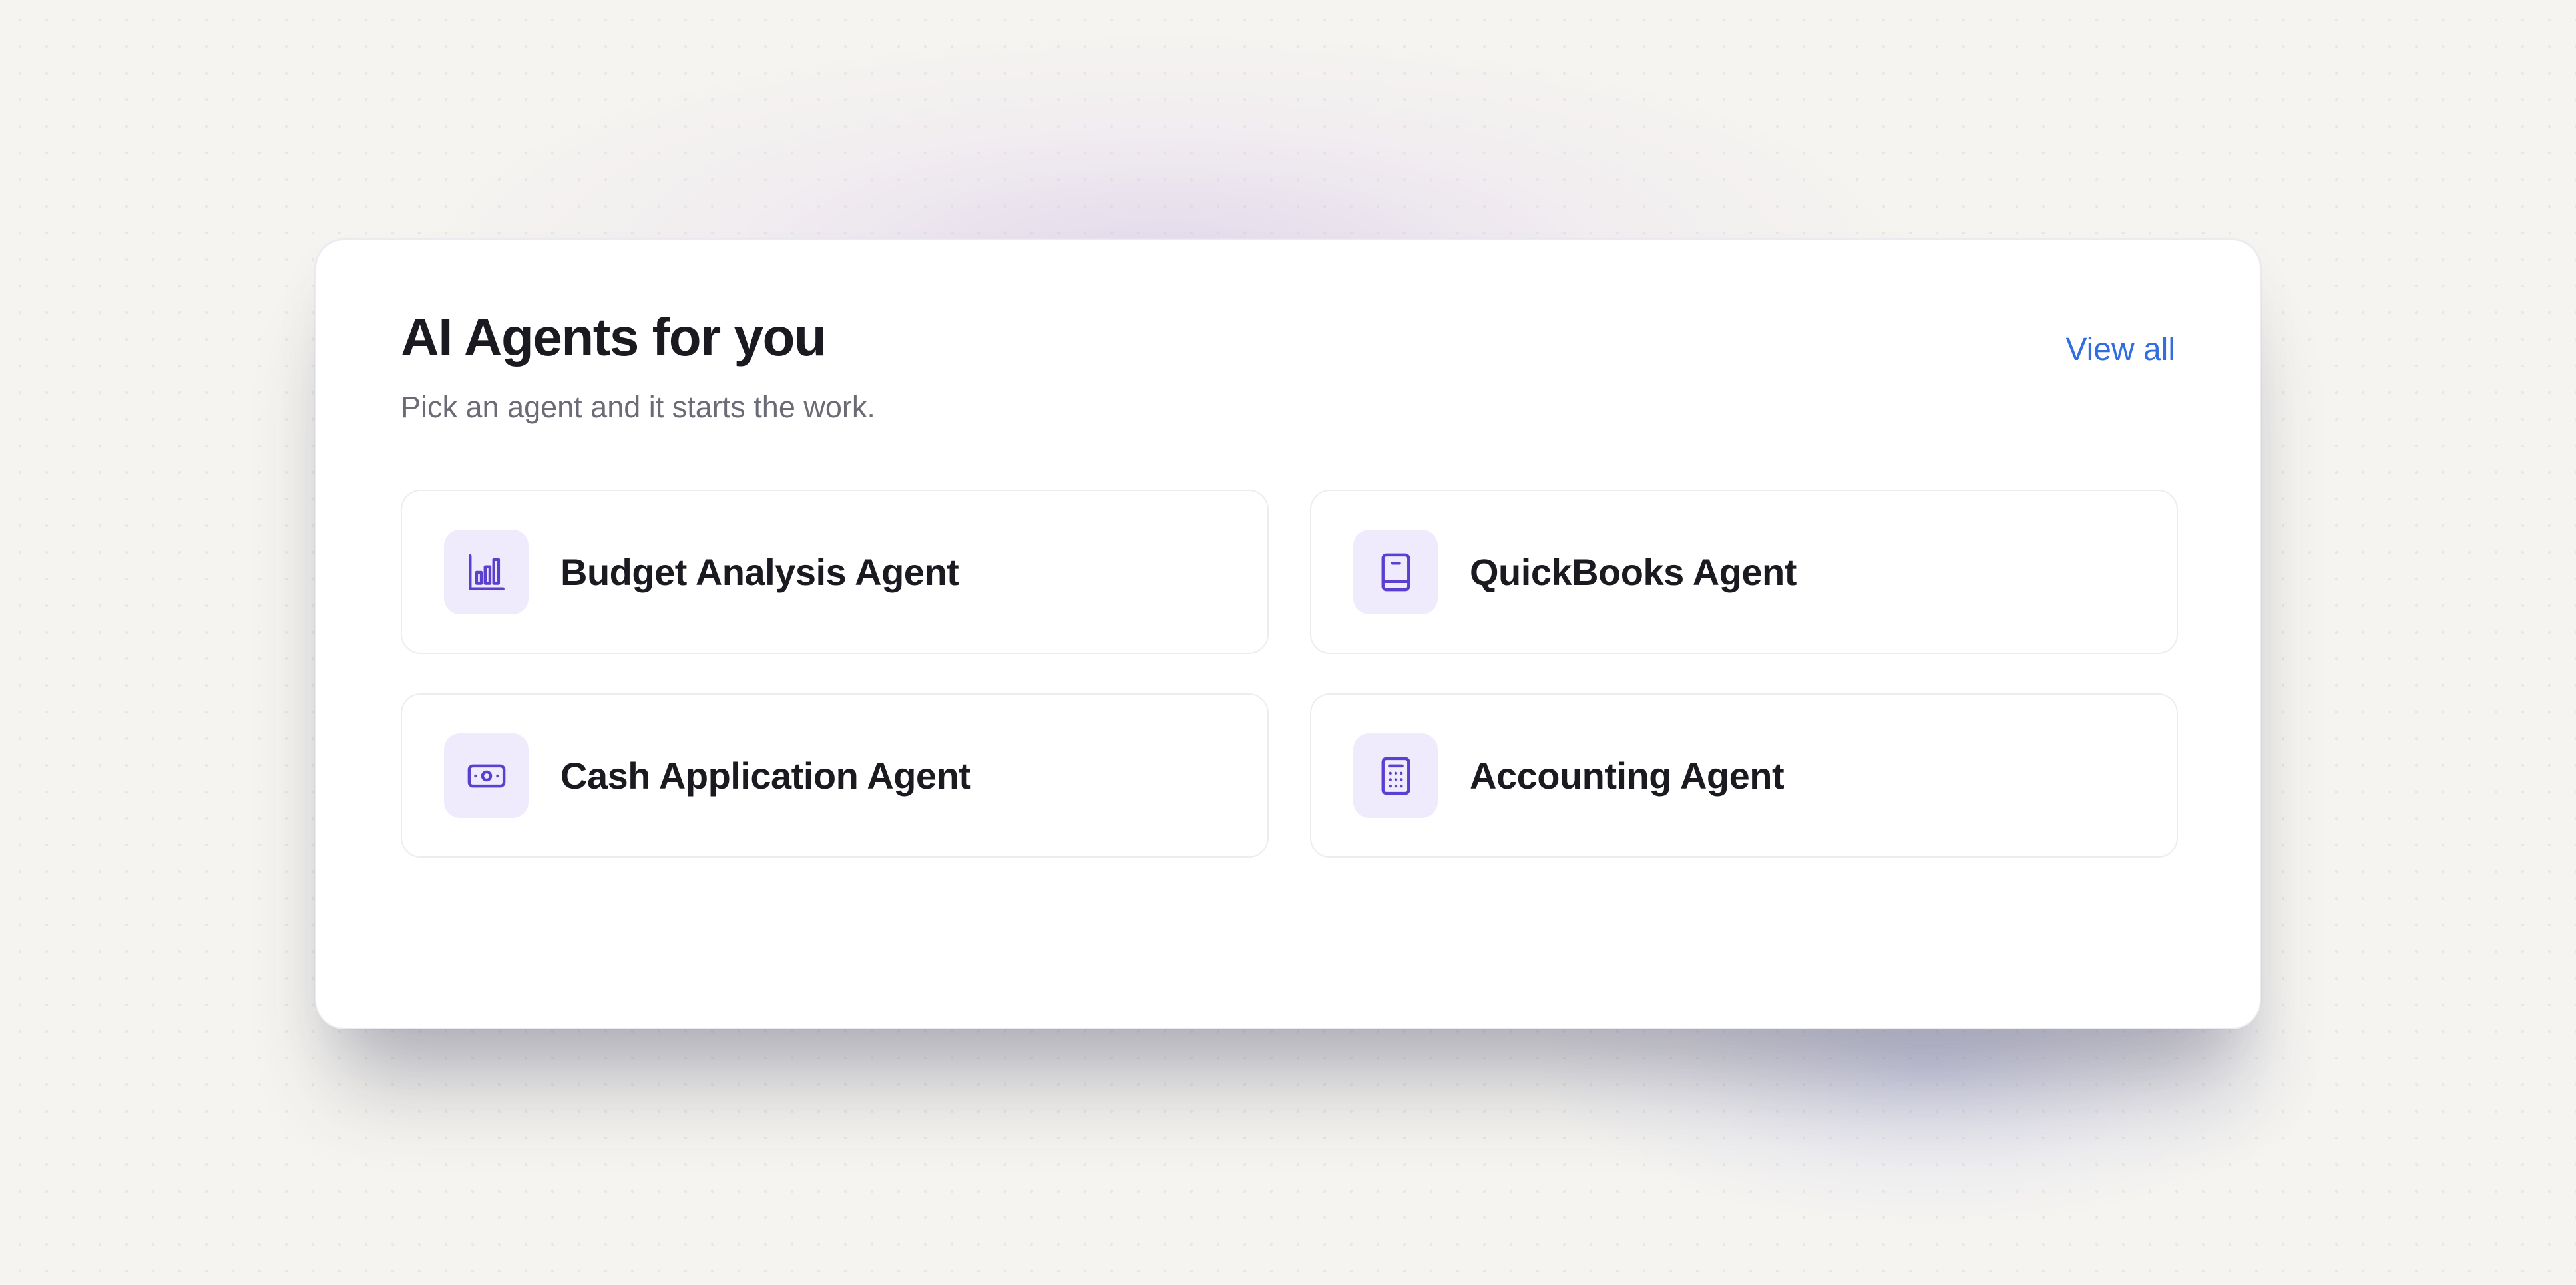 This screenshot has height=1285, width=2576. Describe the element at coordinates (2120, 350) in the screenshot. I see `view-all-link: View all` at that location.